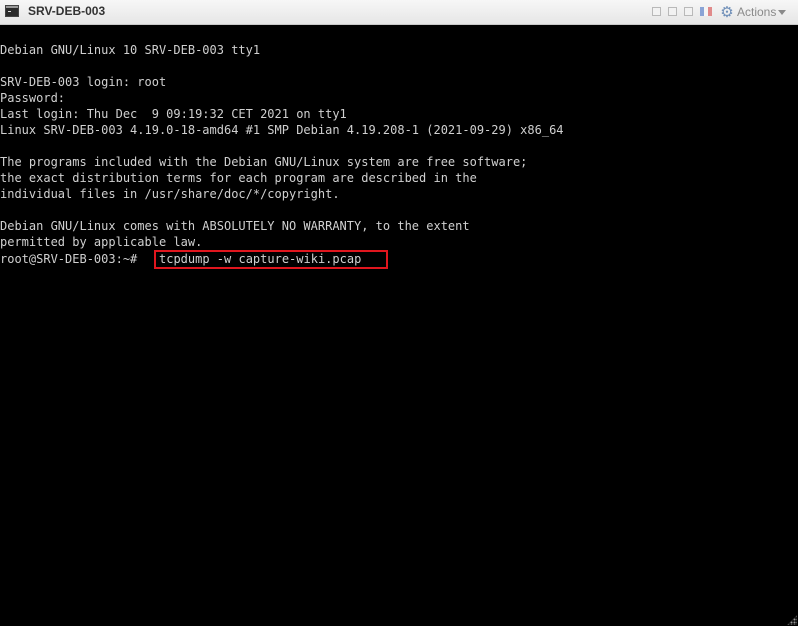  I want to click on typed-command: tcpdump -w capture-wiki.pcap, so click(260, 259).